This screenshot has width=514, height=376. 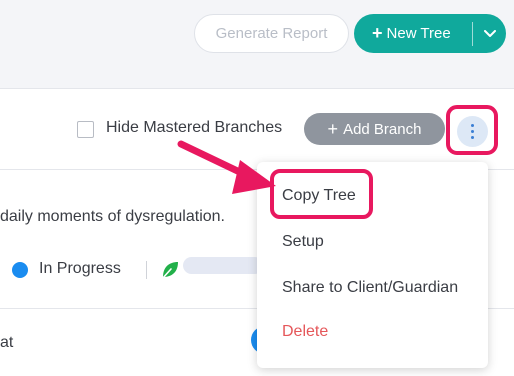 What do you see at coordinates (223, 265) in the screenshot?
I see `progress-bar` at bounding box center [223, 265].